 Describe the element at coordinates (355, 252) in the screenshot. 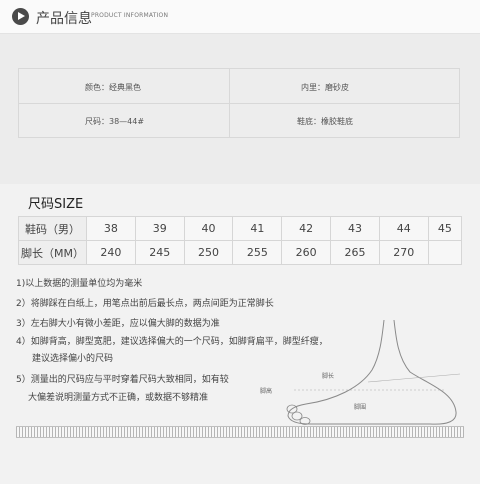

I see `length-cell: 265` at that location.